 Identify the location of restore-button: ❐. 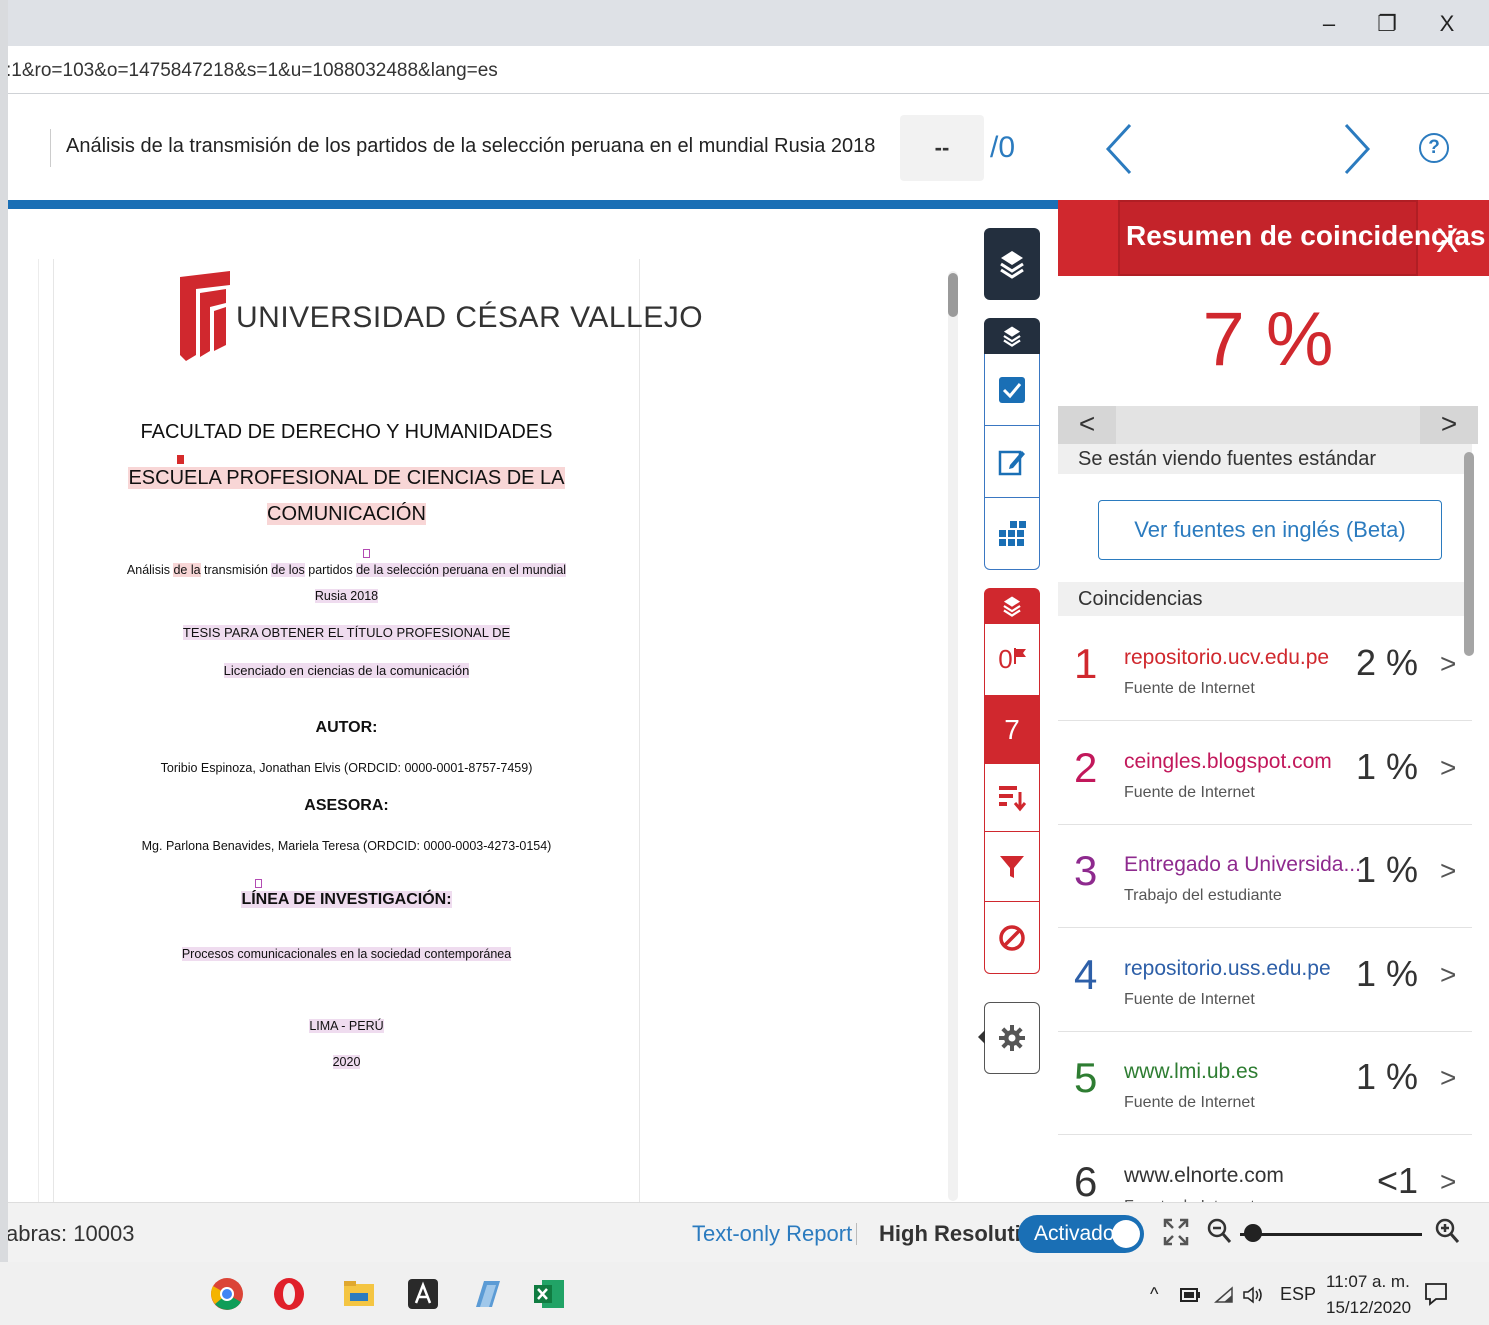
(1387, 24).